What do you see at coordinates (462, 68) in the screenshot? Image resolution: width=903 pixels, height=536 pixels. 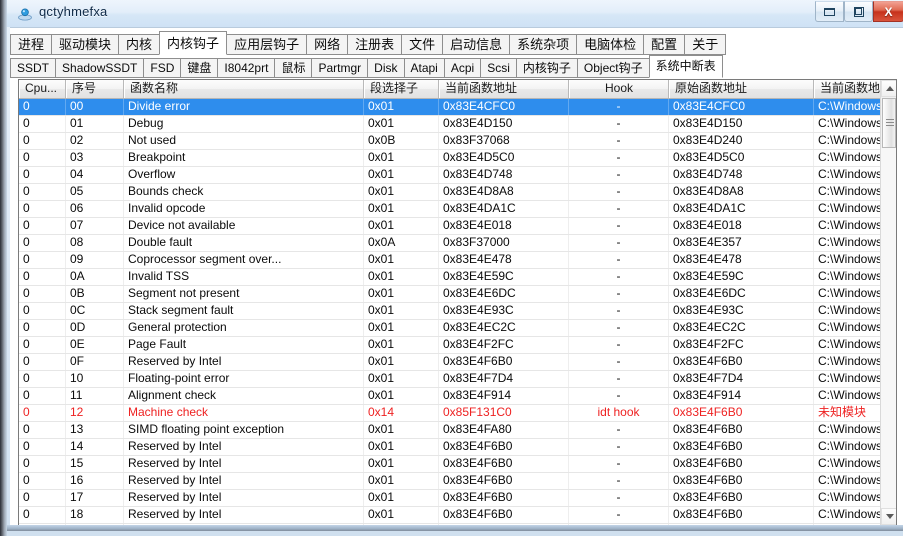 I see `tab-sub-9: Acpi` at bounding box center [462, 68].